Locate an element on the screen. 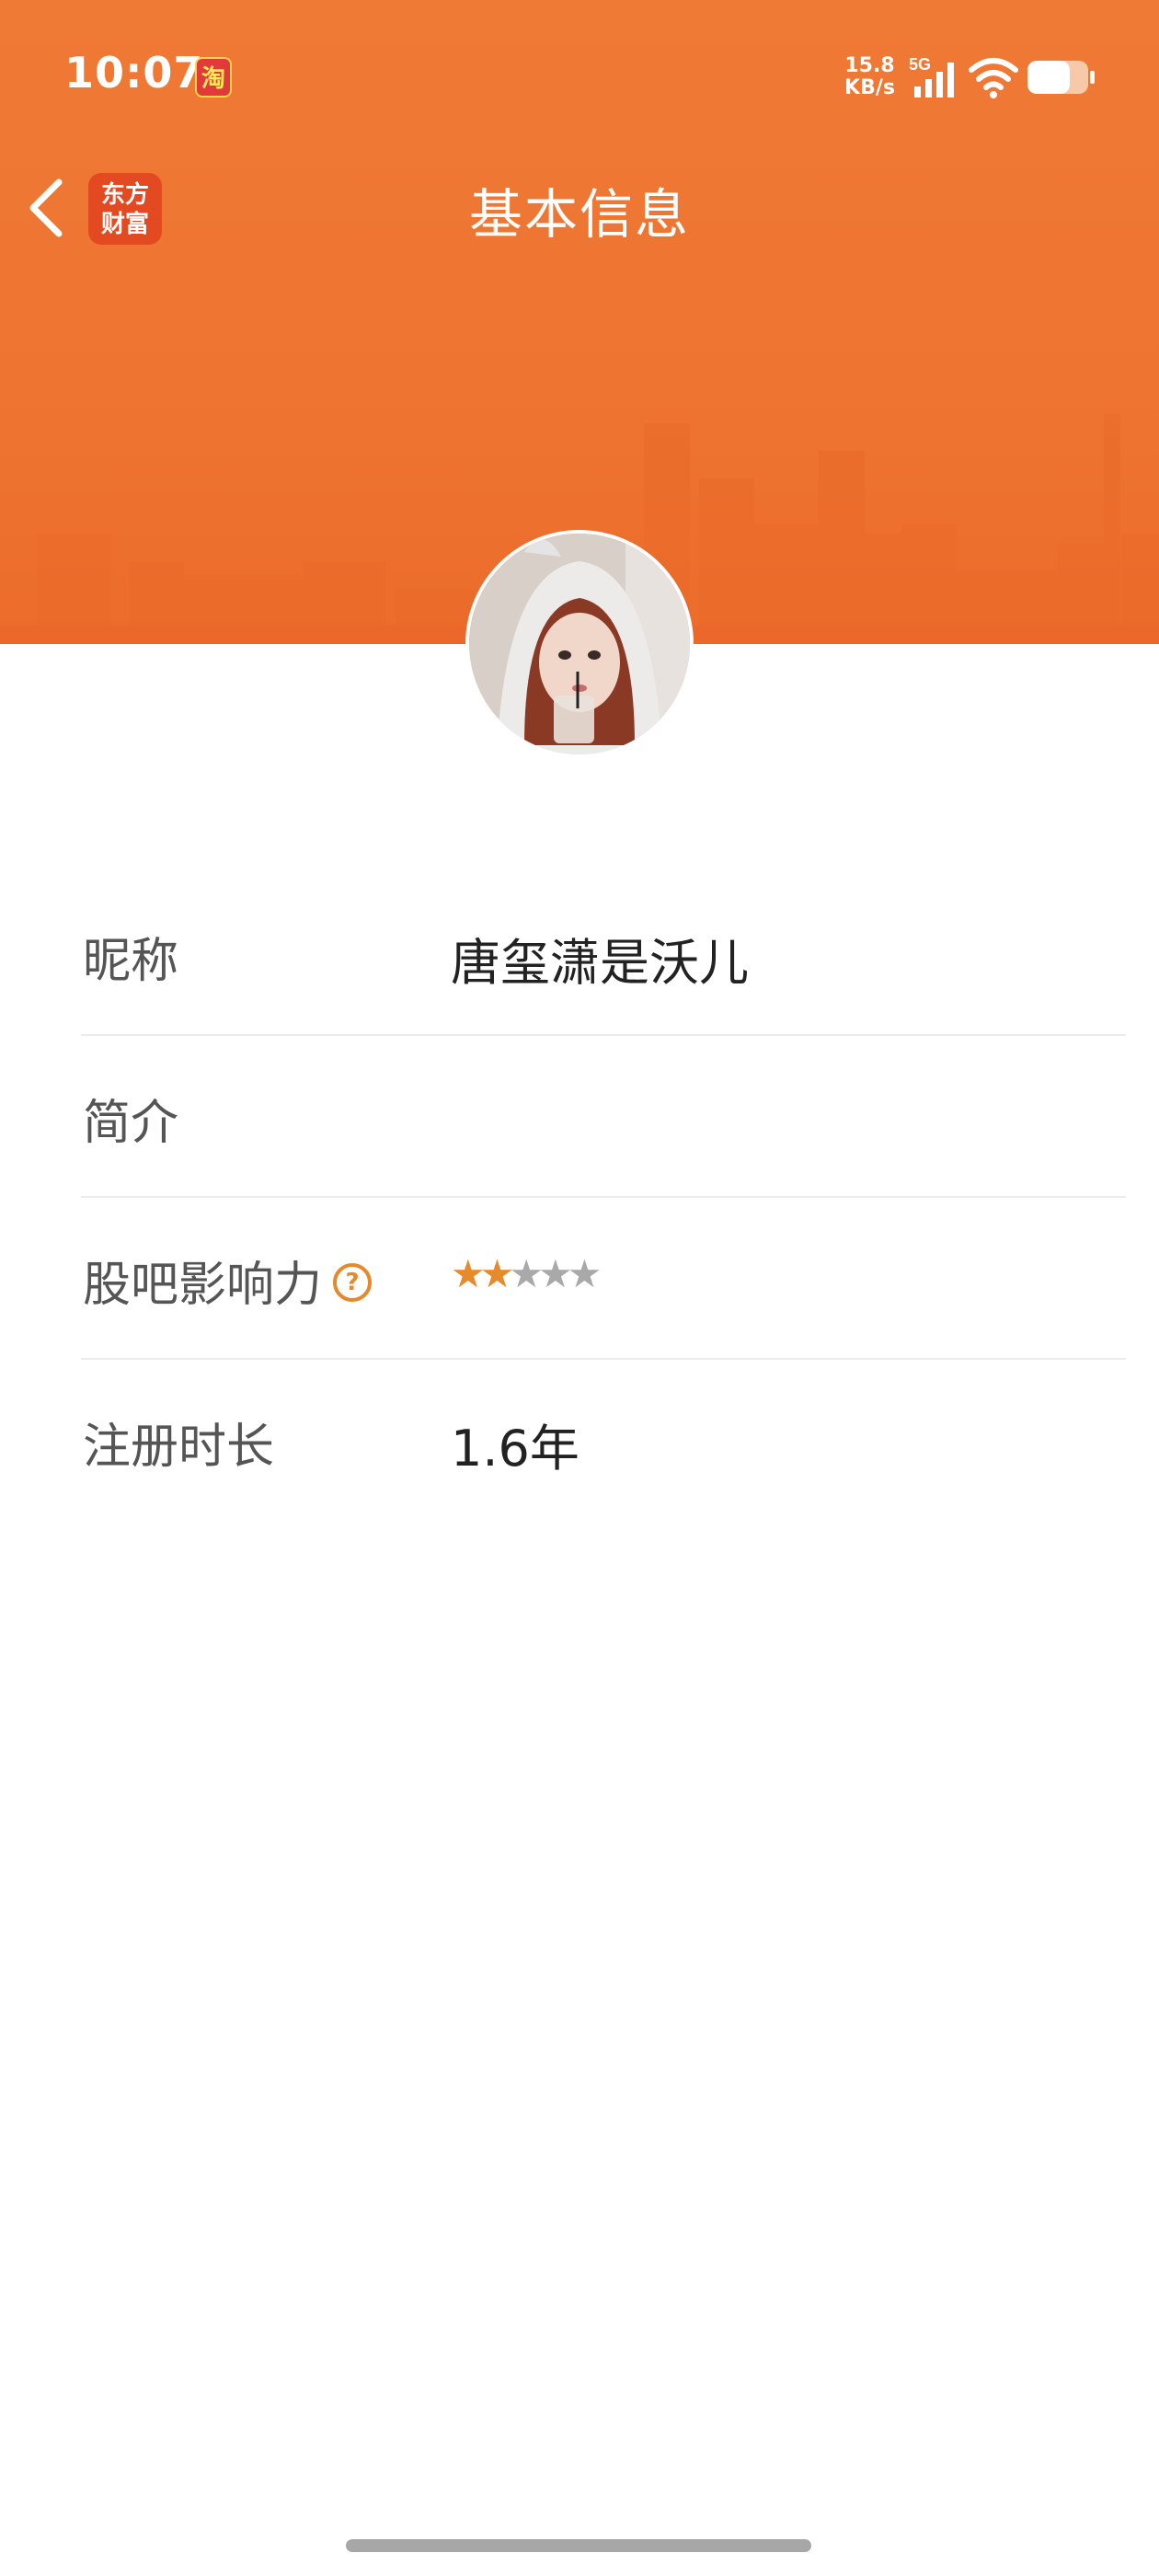  avatar is located at coordinates (579, 644).